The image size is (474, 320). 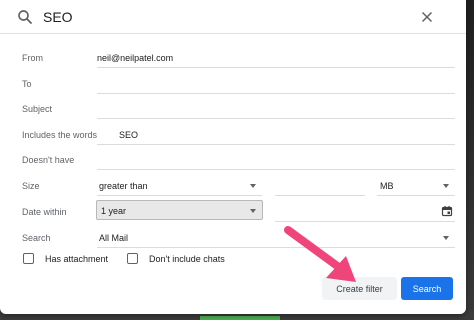 I want to click on includes-words-row: Includes the words SEO, so click(x=233, y=137).